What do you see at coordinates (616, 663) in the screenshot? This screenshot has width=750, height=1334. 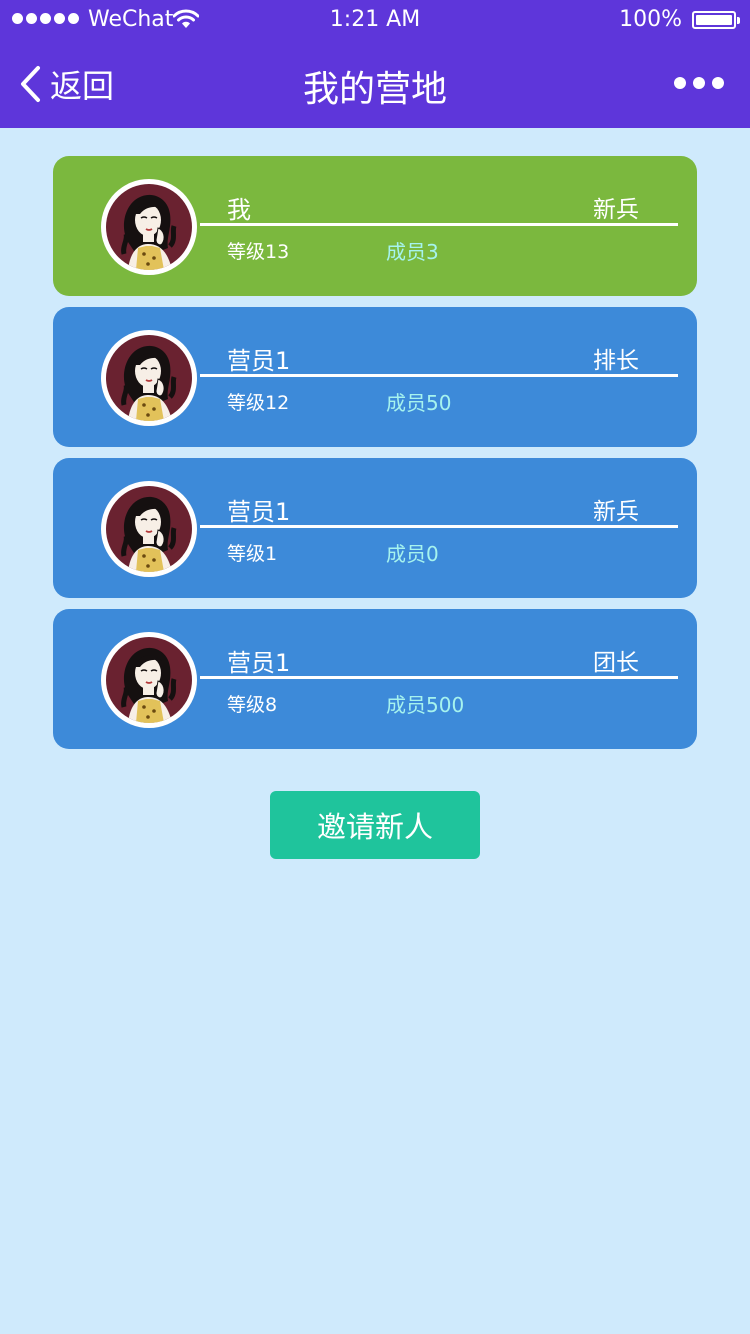 I see `member-rank: 团长` at bounding box center [616, 663].